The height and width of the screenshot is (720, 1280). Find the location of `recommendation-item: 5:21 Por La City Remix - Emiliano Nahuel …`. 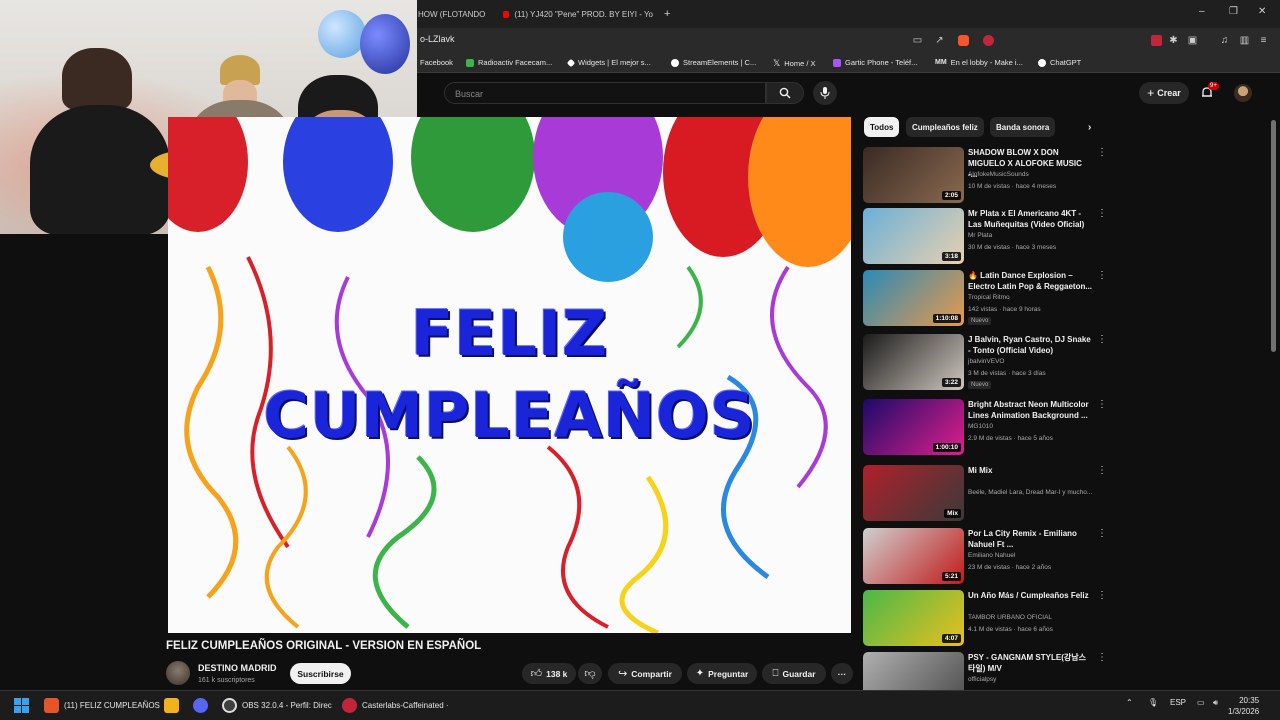

recommendation-item: 5:21 Por La City Remix - Emiliano Nahuel … is located at coordinates (988, 558).